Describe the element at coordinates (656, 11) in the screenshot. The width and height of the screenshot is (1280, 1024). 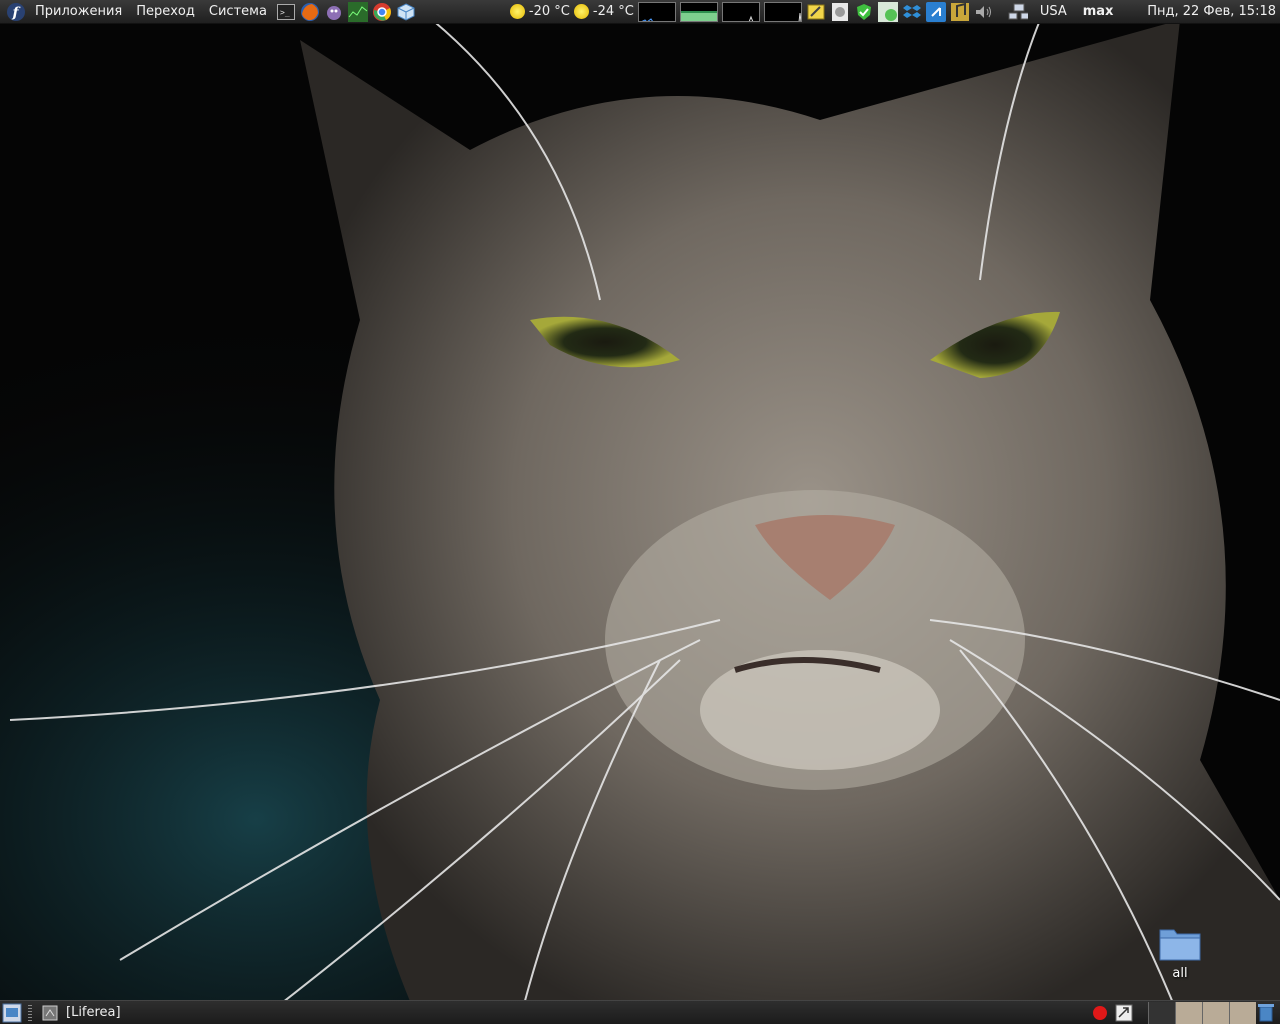
I see `cpu-load-graph` at that location.